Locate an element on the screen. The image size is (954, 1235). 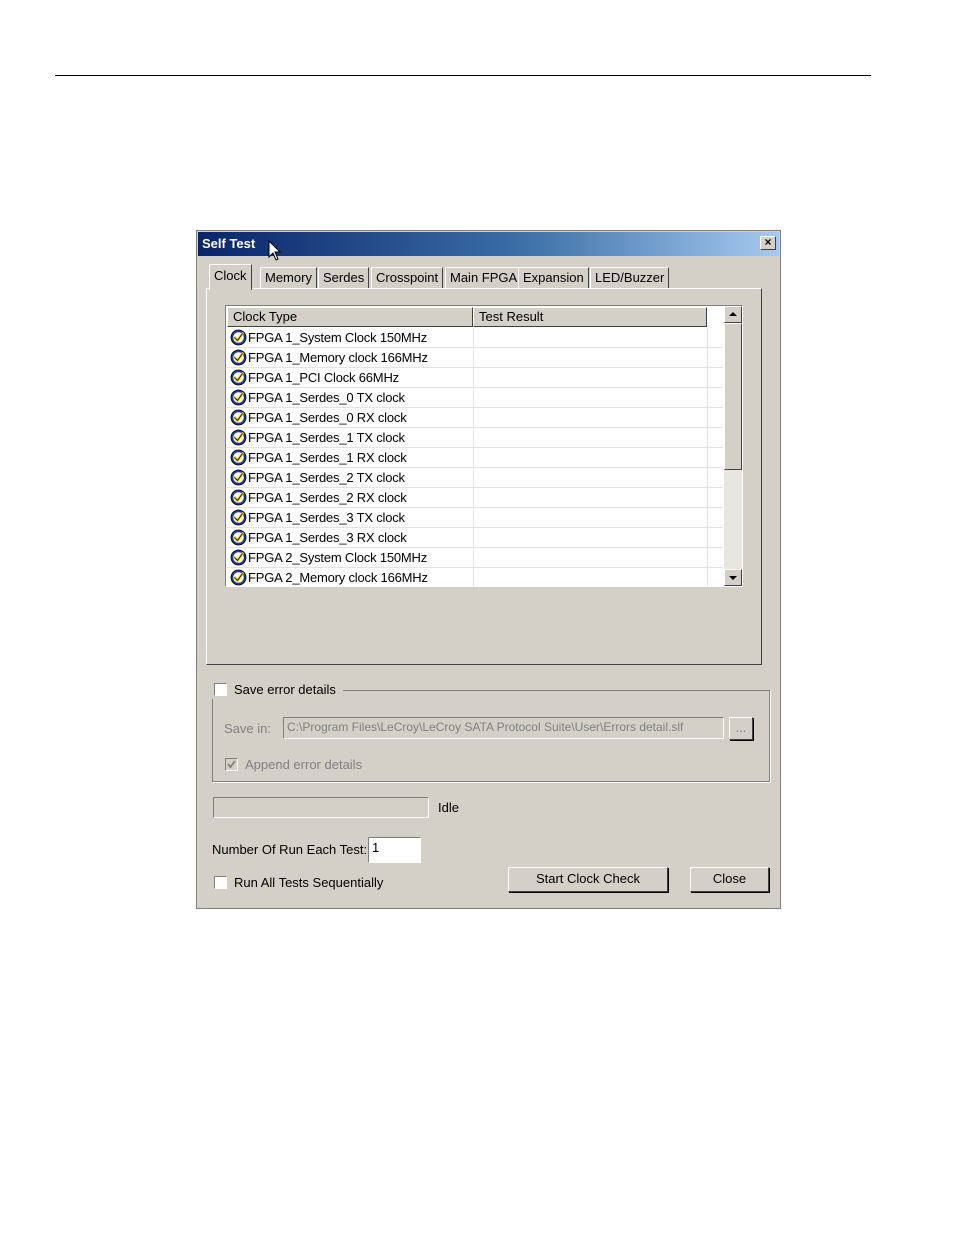
list-item: FPGA 1_Serdes_3 RX clock is located at coordinates (475, 538).